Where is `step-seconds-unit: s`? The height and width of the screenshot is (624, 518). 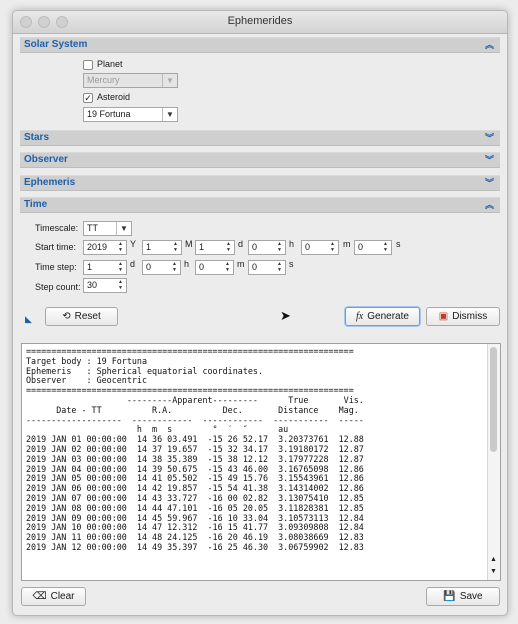 step-seconds-unit: s is located at coordinates (291, 264).